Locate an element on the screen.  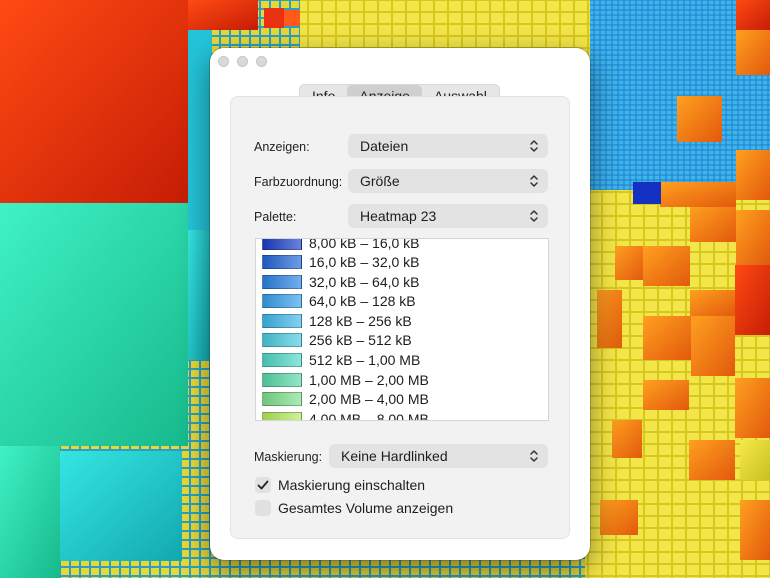
window-controls is located at coordinates (242, 61).